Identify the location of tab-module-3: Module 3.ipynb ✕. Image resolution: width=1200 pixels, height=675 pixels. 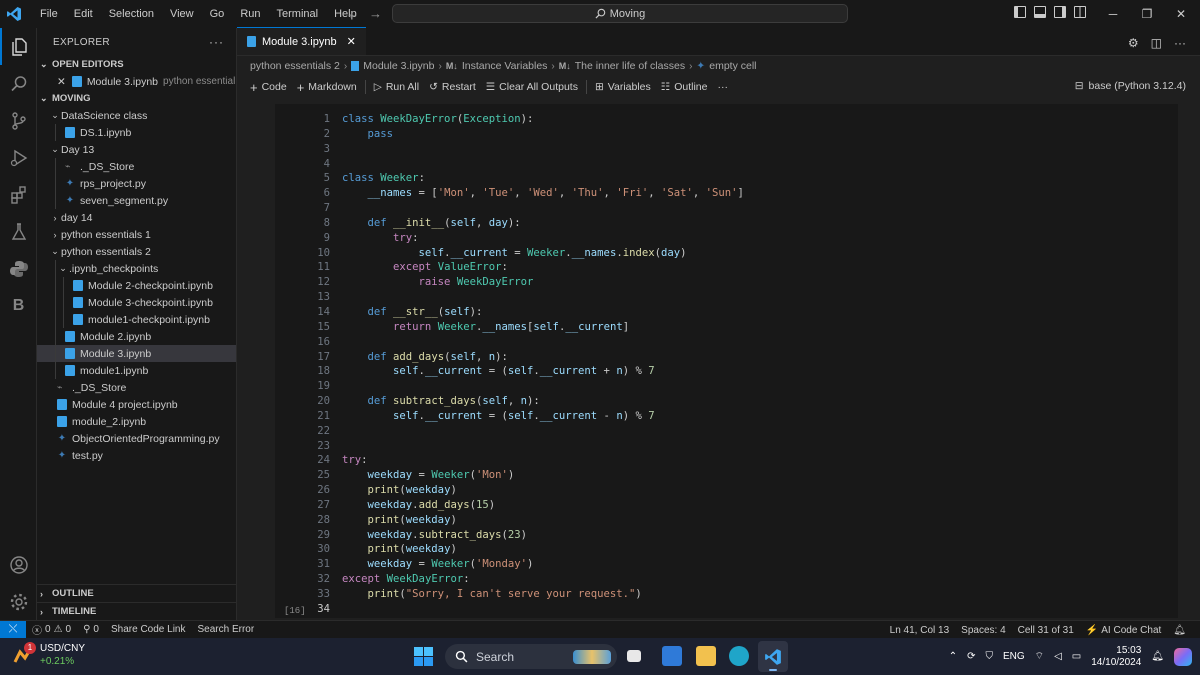
(301, 41).